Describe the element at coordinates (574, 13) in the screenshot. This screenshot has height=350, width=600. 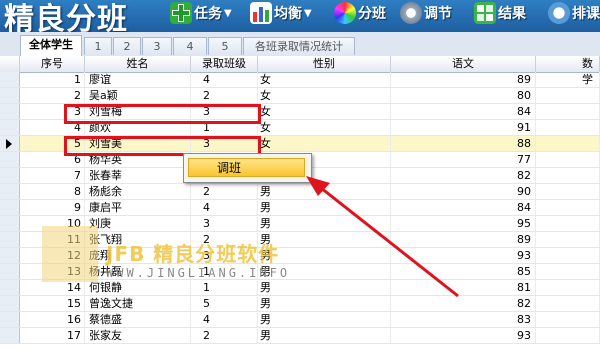
I see `toolbar-schedule-button: 排课` at that location.